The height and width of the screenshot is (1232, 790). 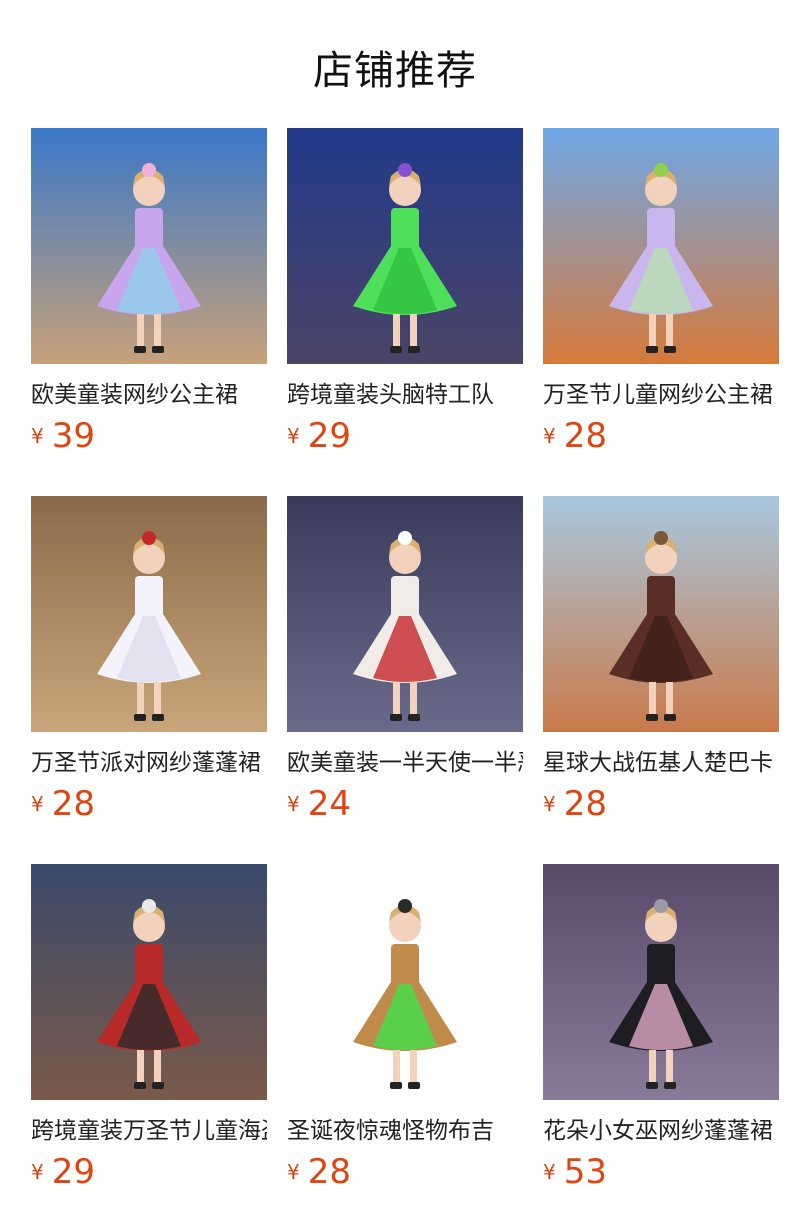 What do you see at coordinates (585, 1172) in the screenshot?
I see `price-value: 53` at bounding box center [585, 1172].